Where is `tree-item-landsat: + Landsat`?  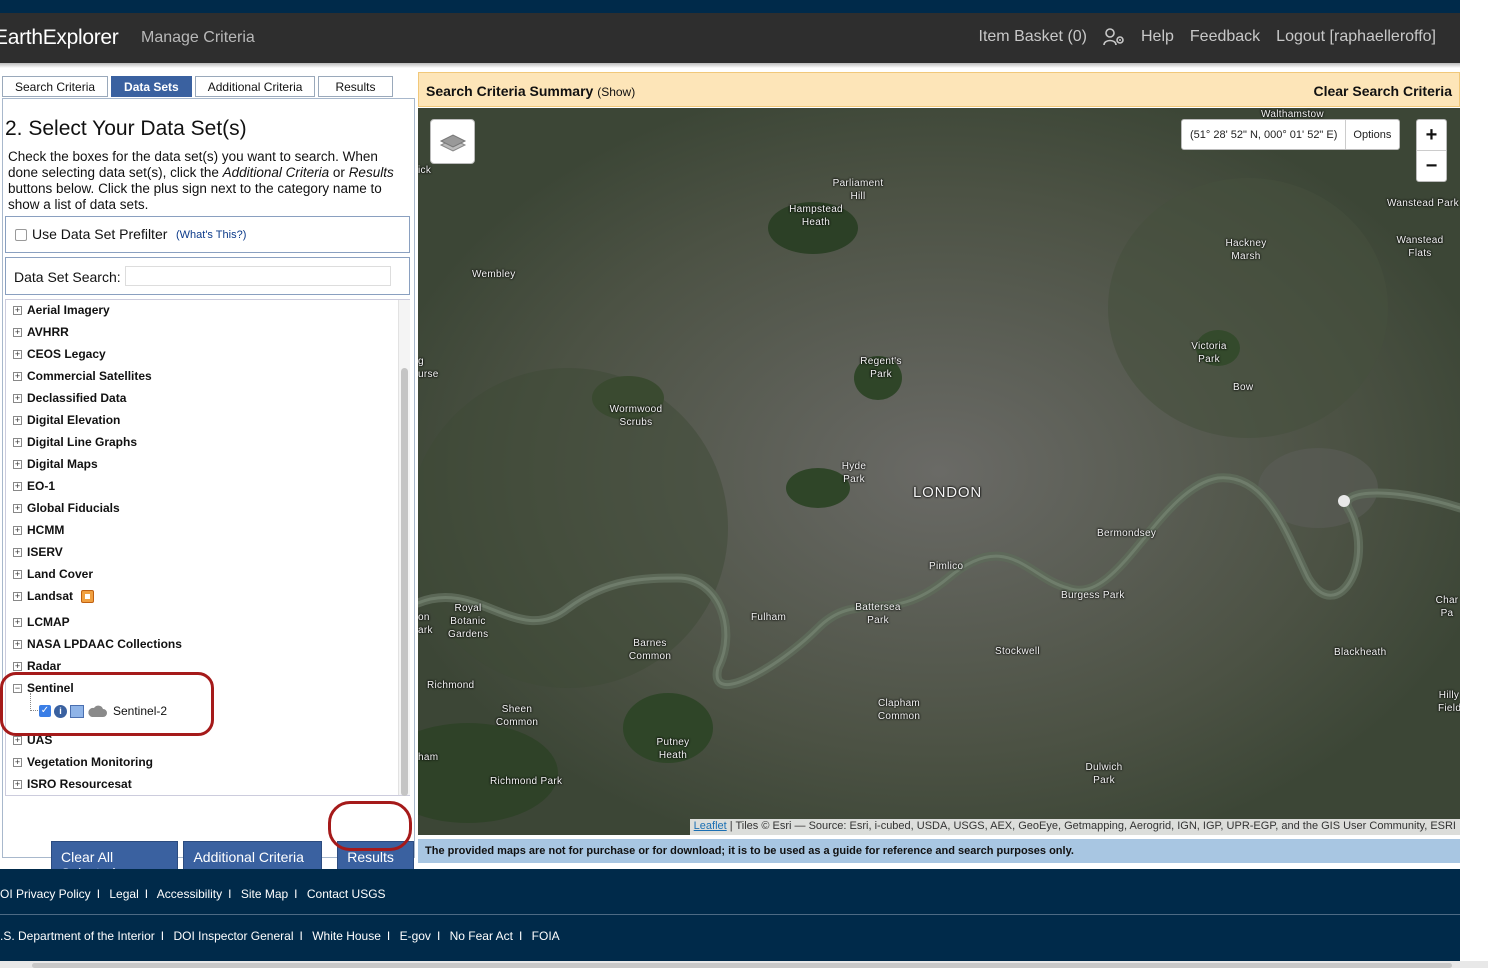
tree-item-landsat: + Landsat is located at coordinates (54, 596).